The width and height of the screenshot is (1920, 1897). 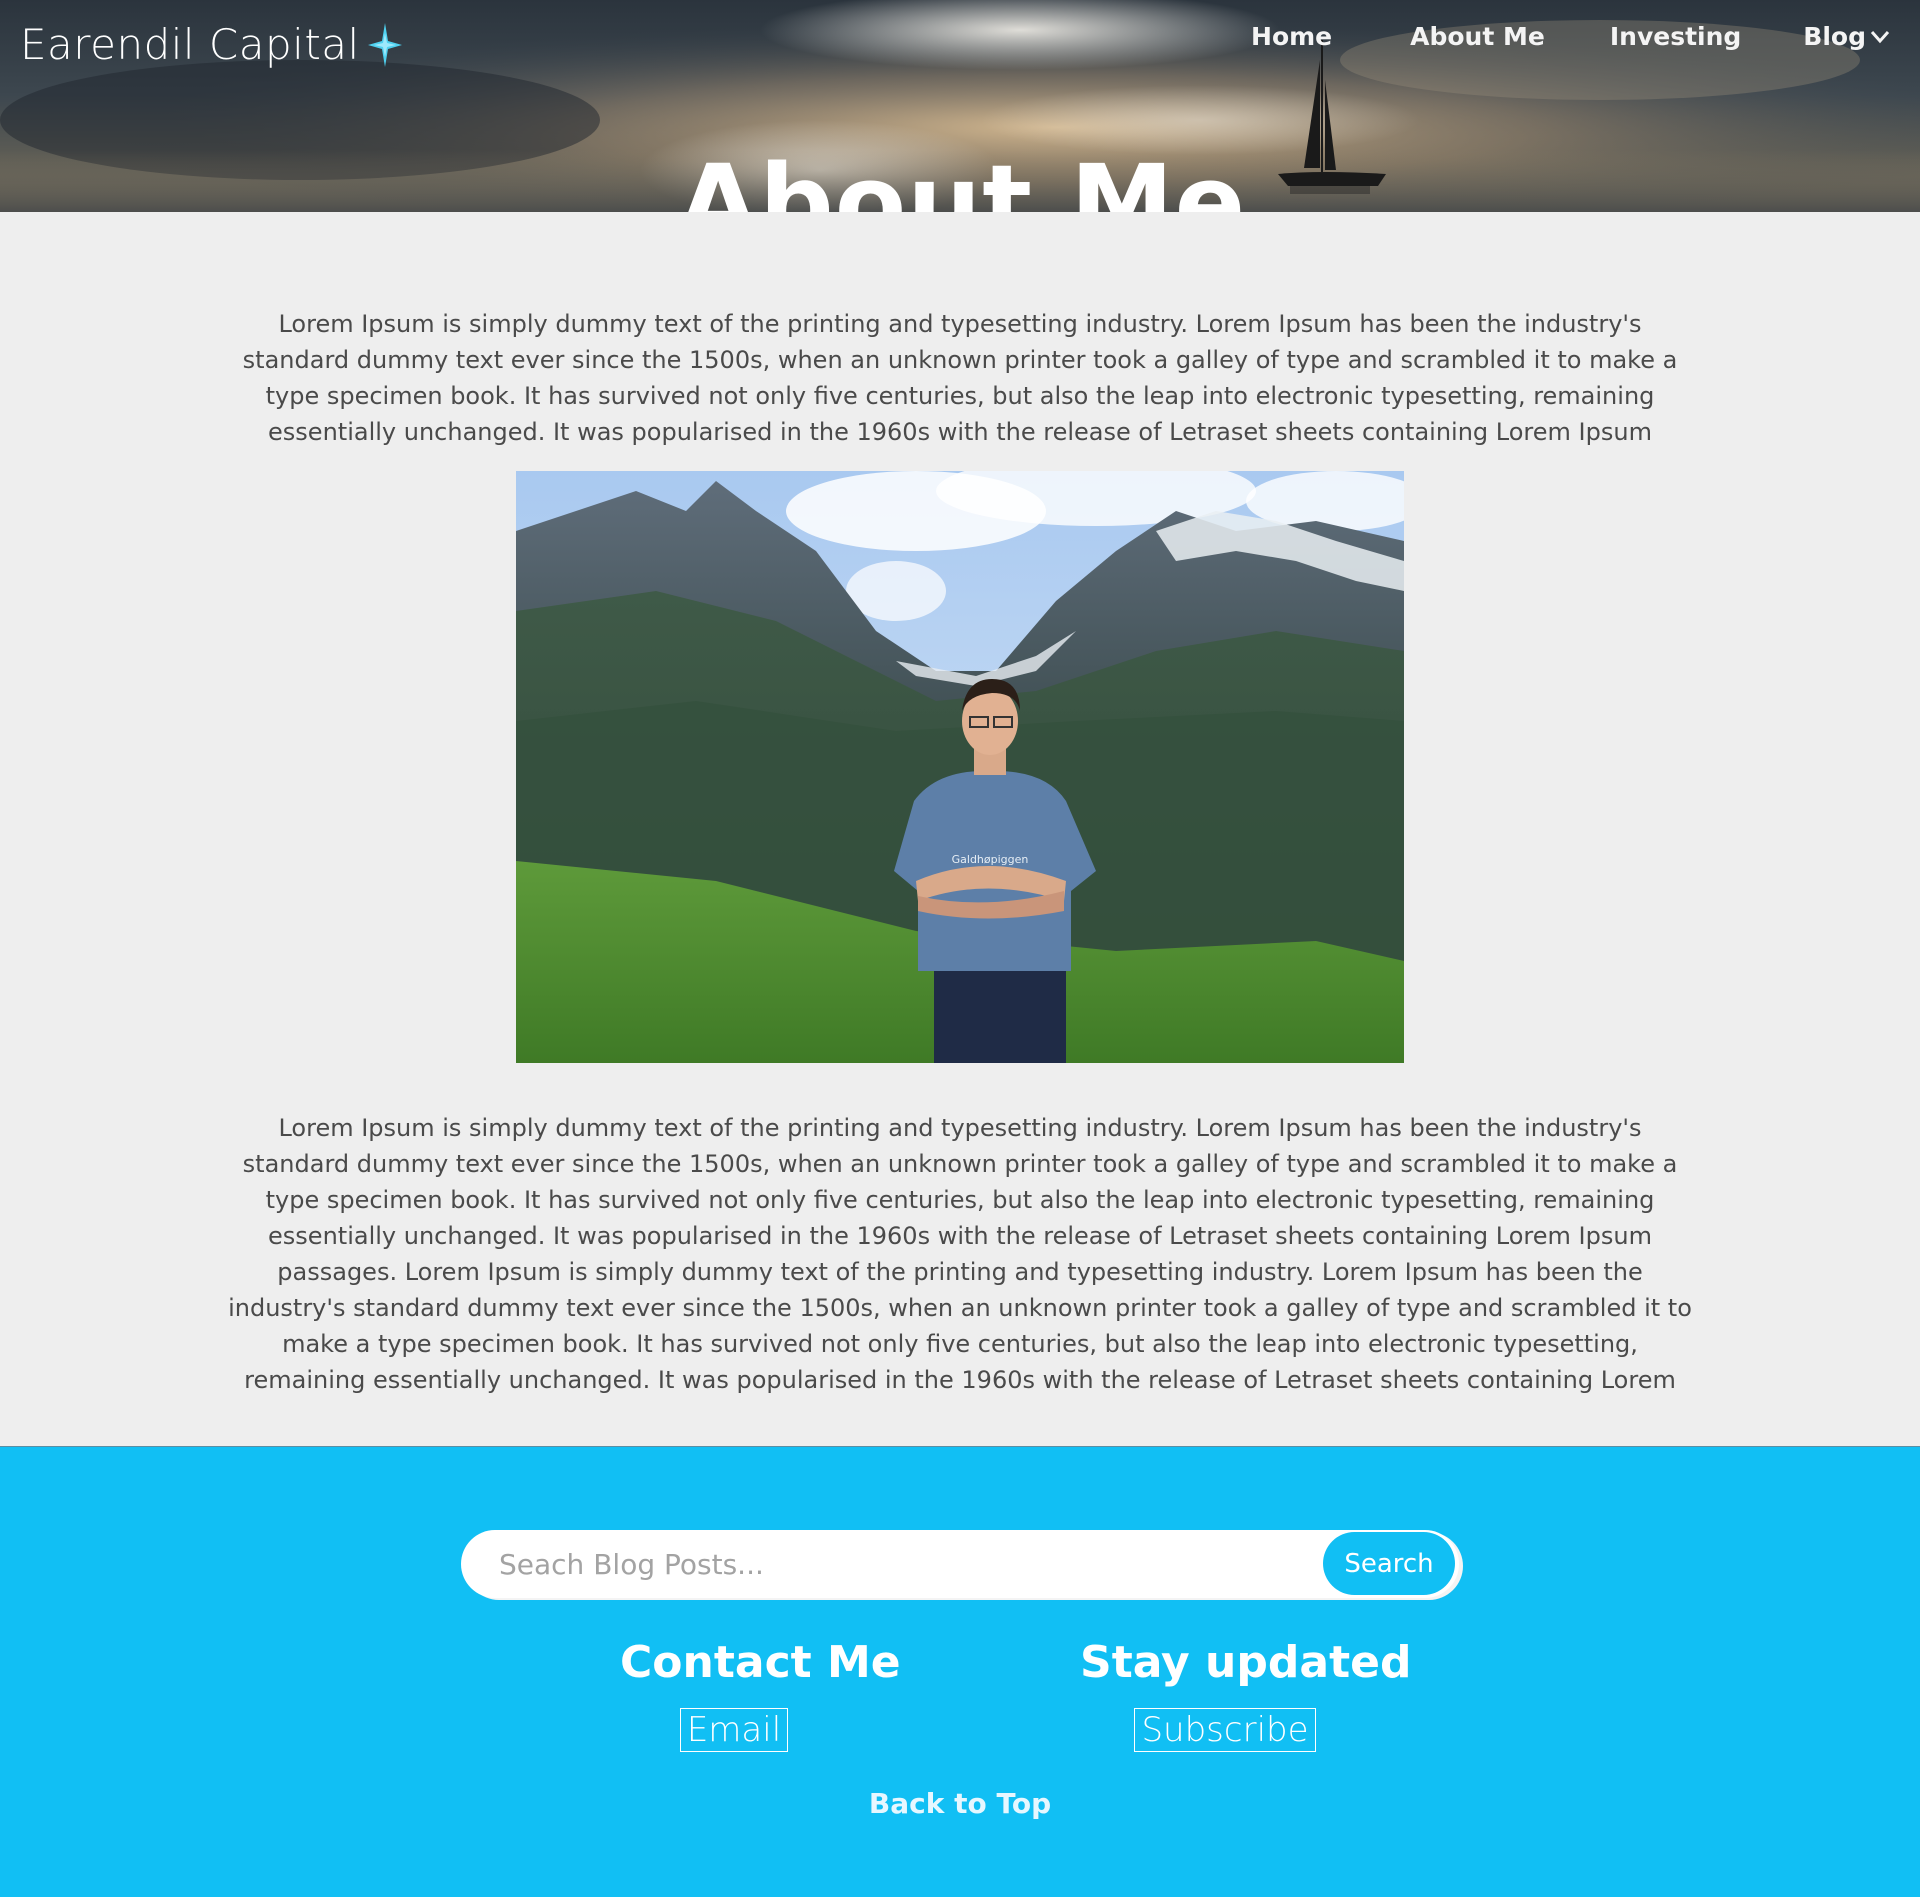 What do you see at coordinates (760, 1694) in the screenshot?
I see `contact-section: Contact Me Email` at bounding box center [760, 1694].